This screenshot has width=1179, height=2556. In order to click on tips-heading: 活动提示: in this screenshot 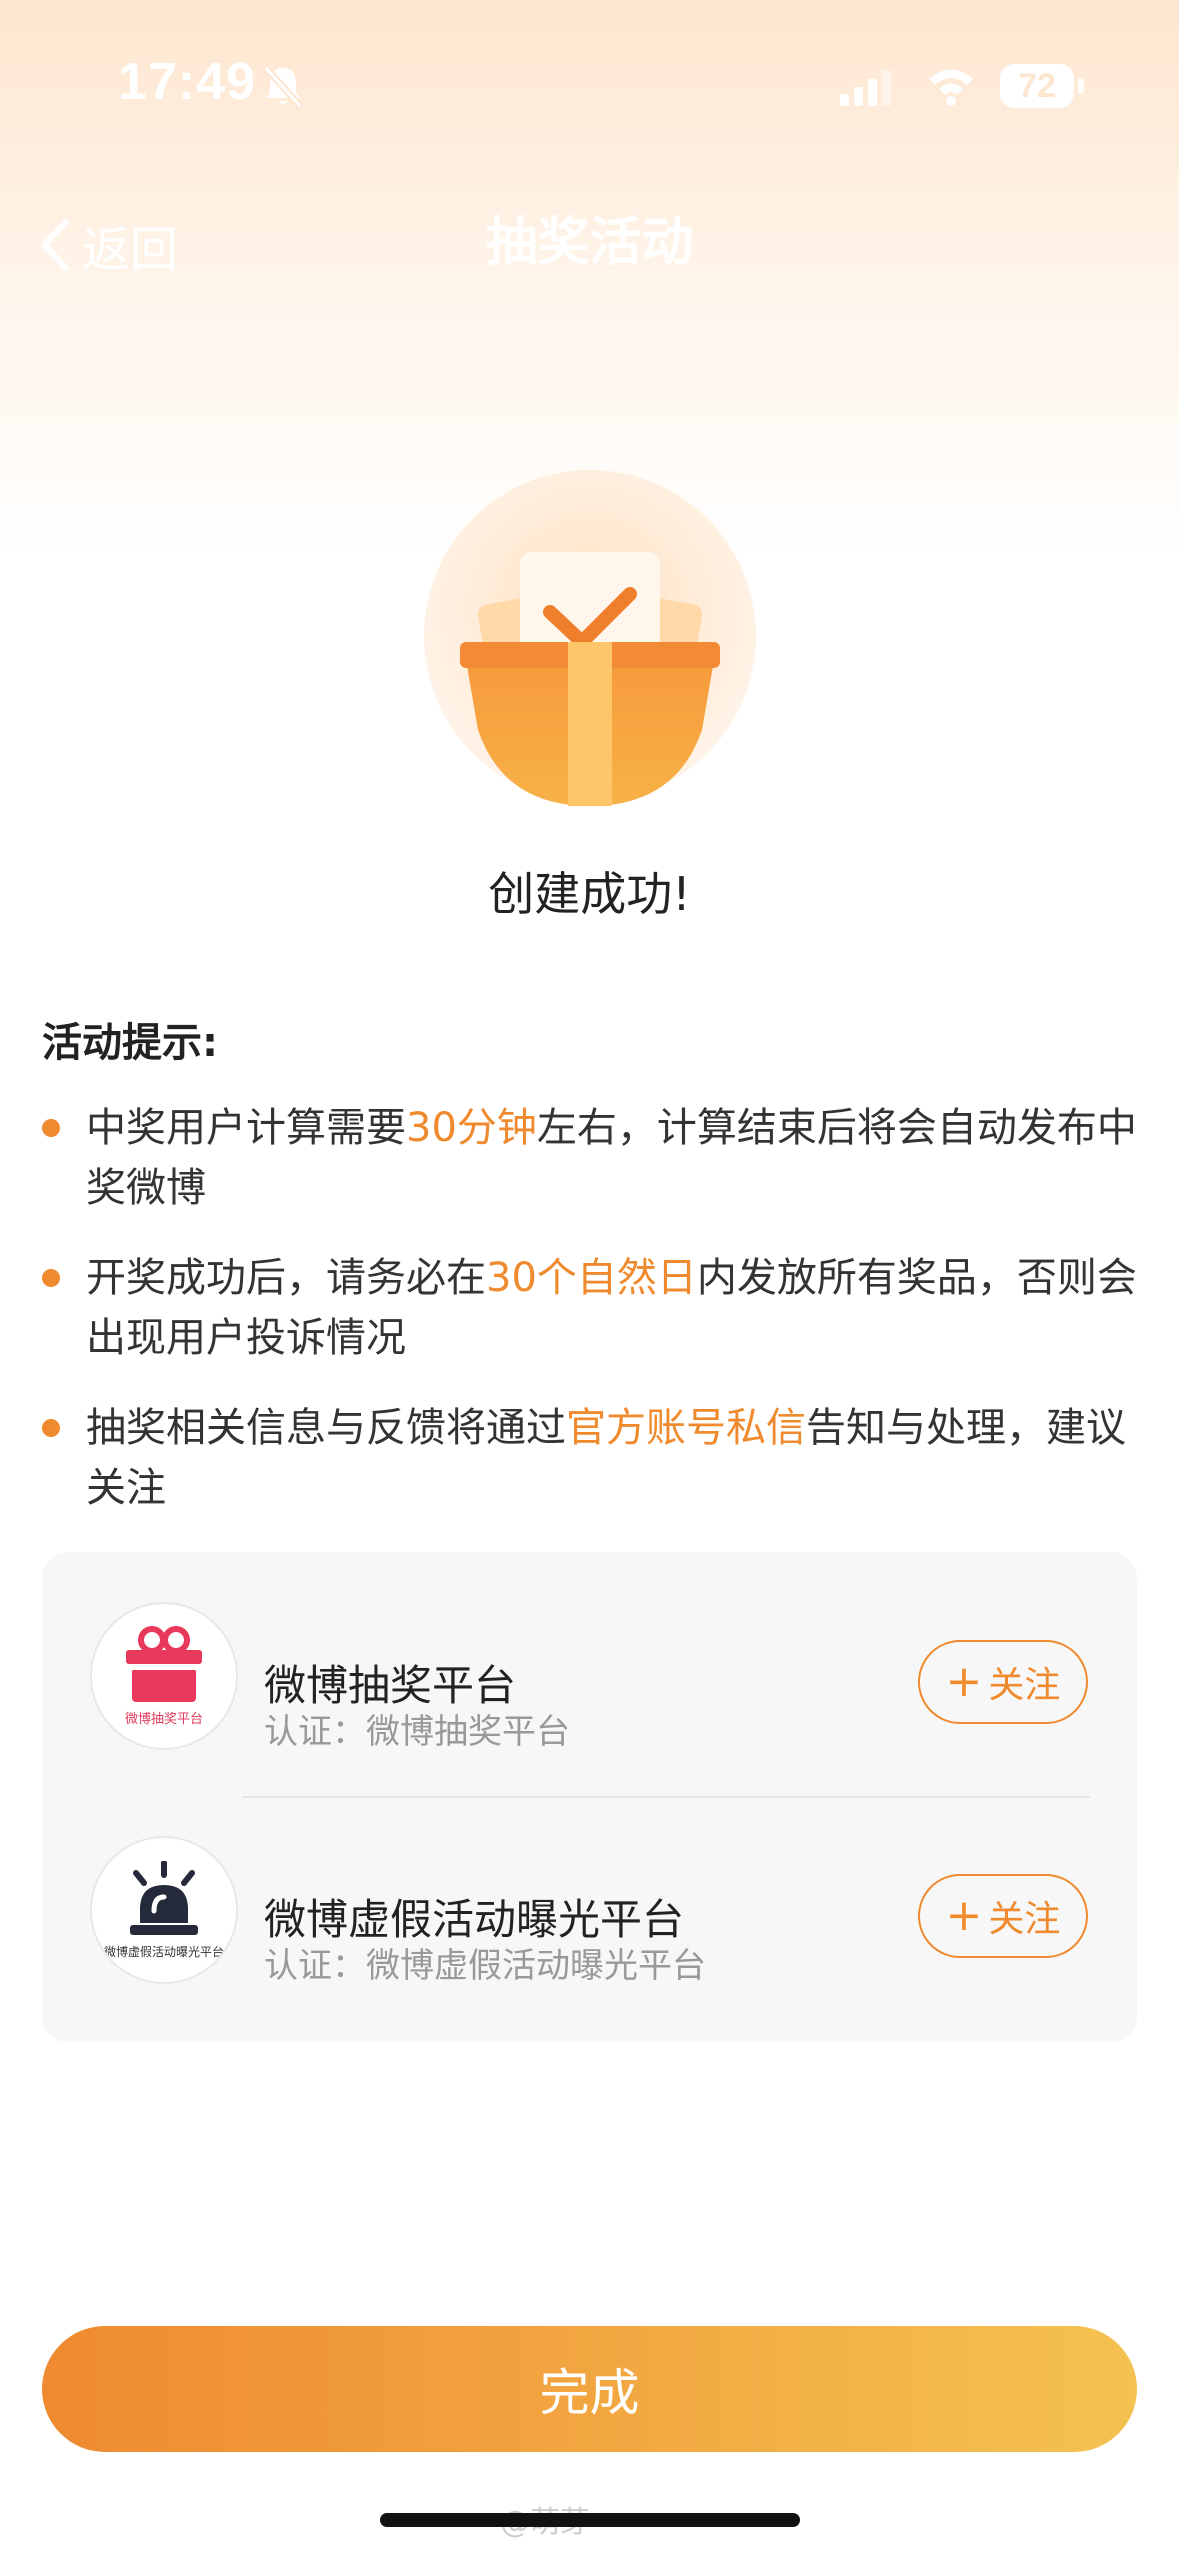, I will do `click(130, 1043)`.